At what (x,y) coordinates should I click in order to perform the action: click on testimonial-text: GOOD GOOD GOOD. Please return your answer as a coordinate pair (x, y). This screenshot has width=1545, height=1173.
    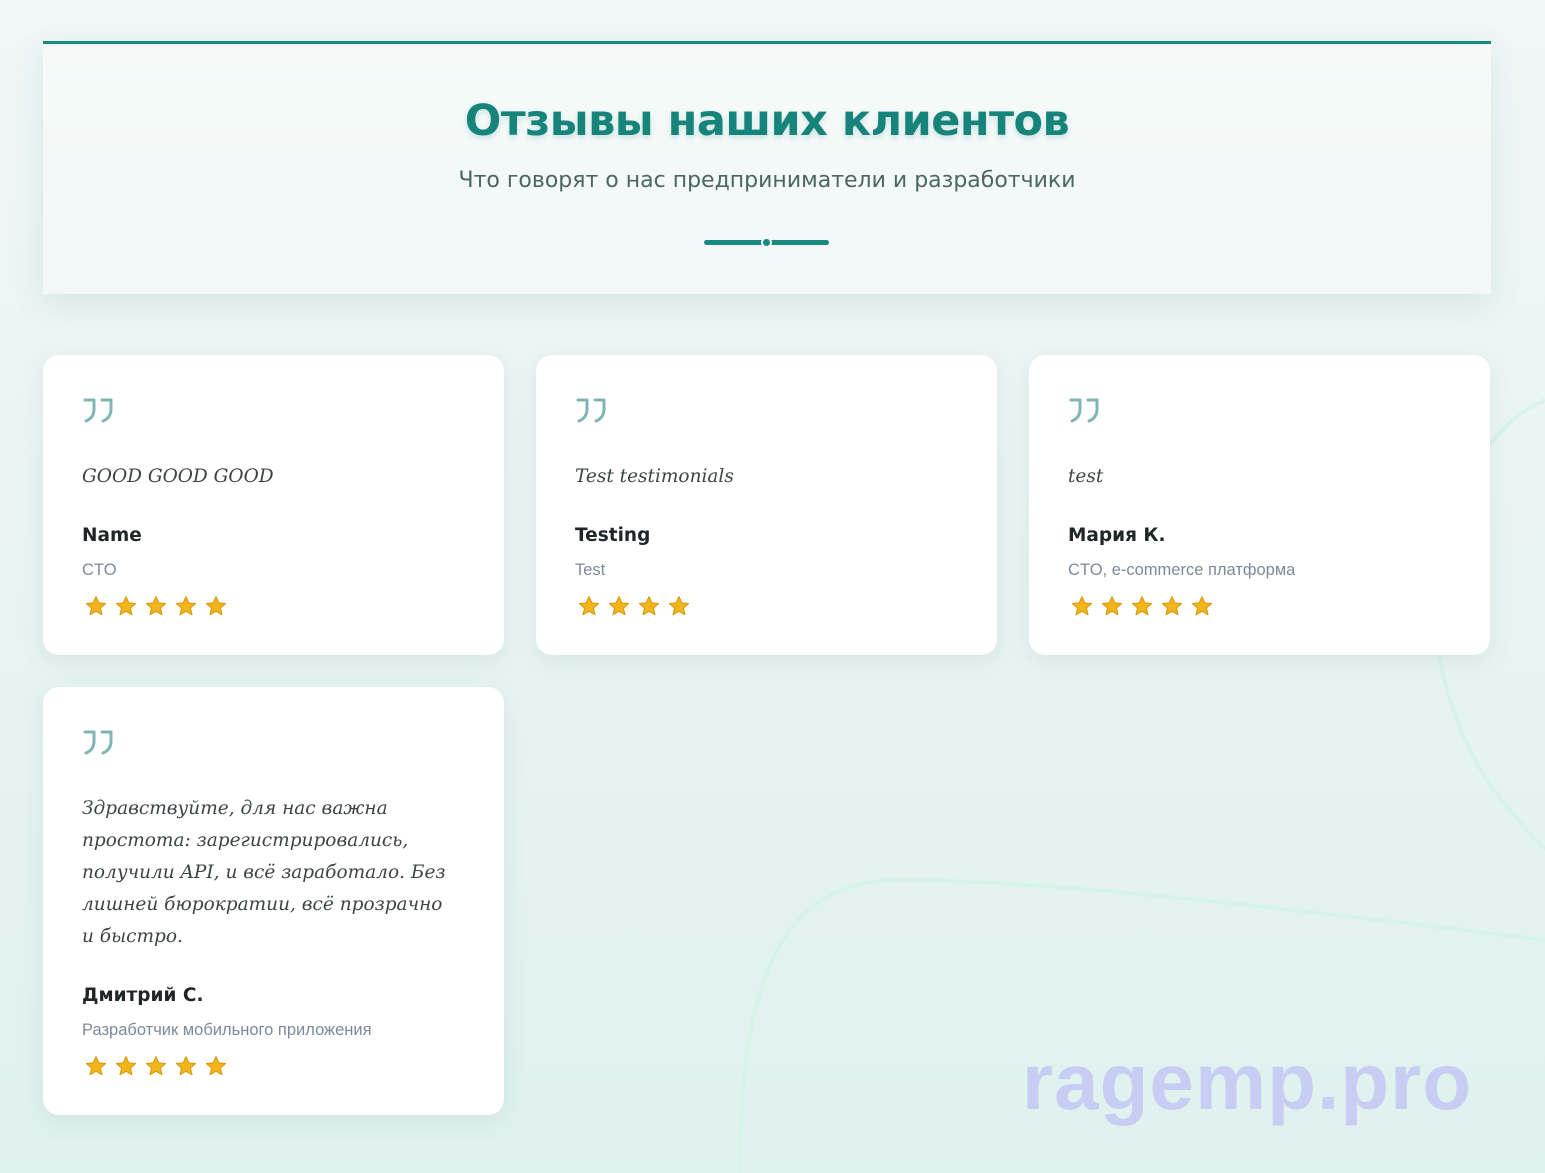
    Looking at the image, I should click on (178, 476).